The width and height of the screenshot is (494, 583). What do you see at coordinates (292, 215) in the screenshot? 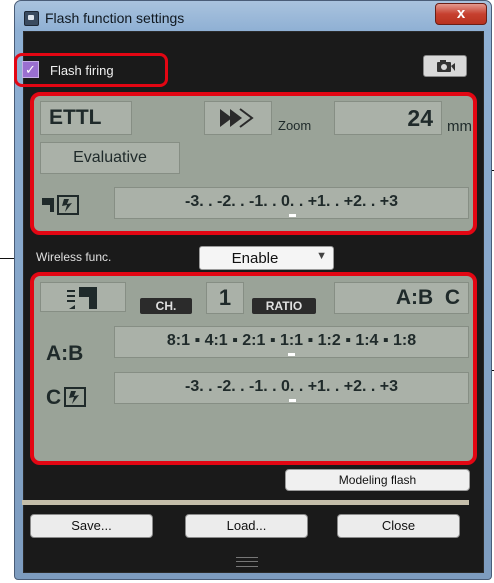
I see `fec-indicator` at bounding box center [292, 215].